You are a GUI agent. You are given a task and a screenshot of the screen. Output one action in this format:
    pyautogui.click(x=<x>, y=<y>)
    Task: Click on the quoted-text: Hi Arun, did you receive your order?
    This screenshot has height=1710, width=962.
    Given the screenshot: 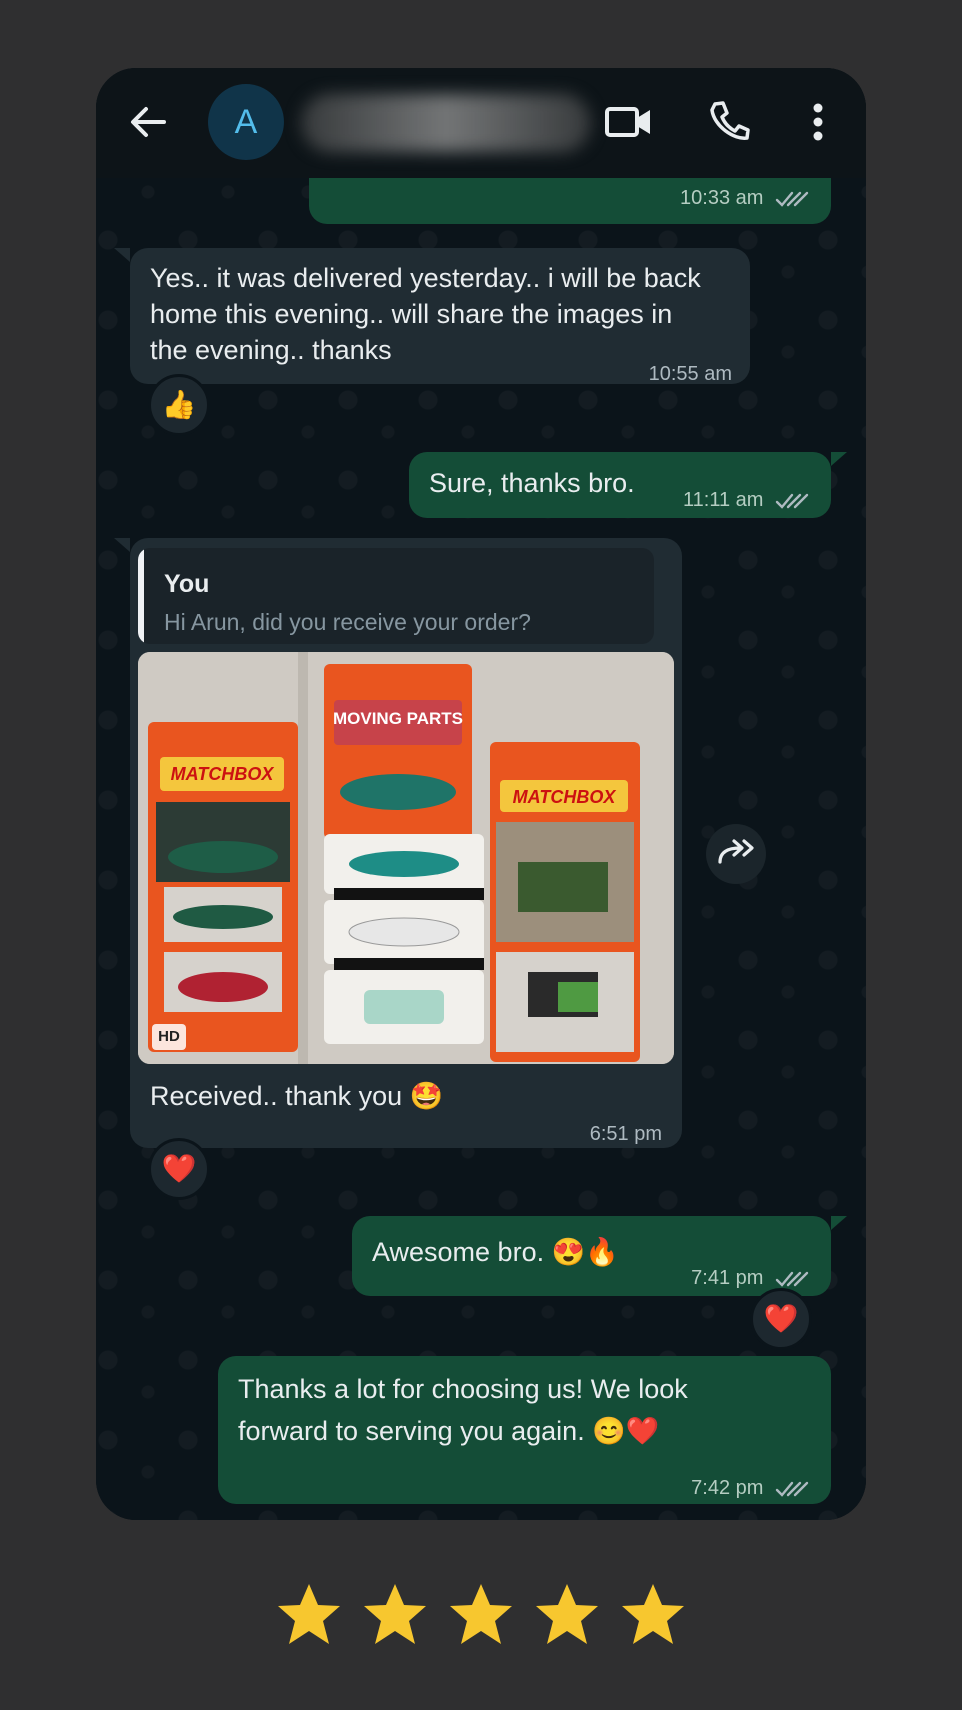 What is the action you would take?
    pyautogui.click(x=347, y=622)
    